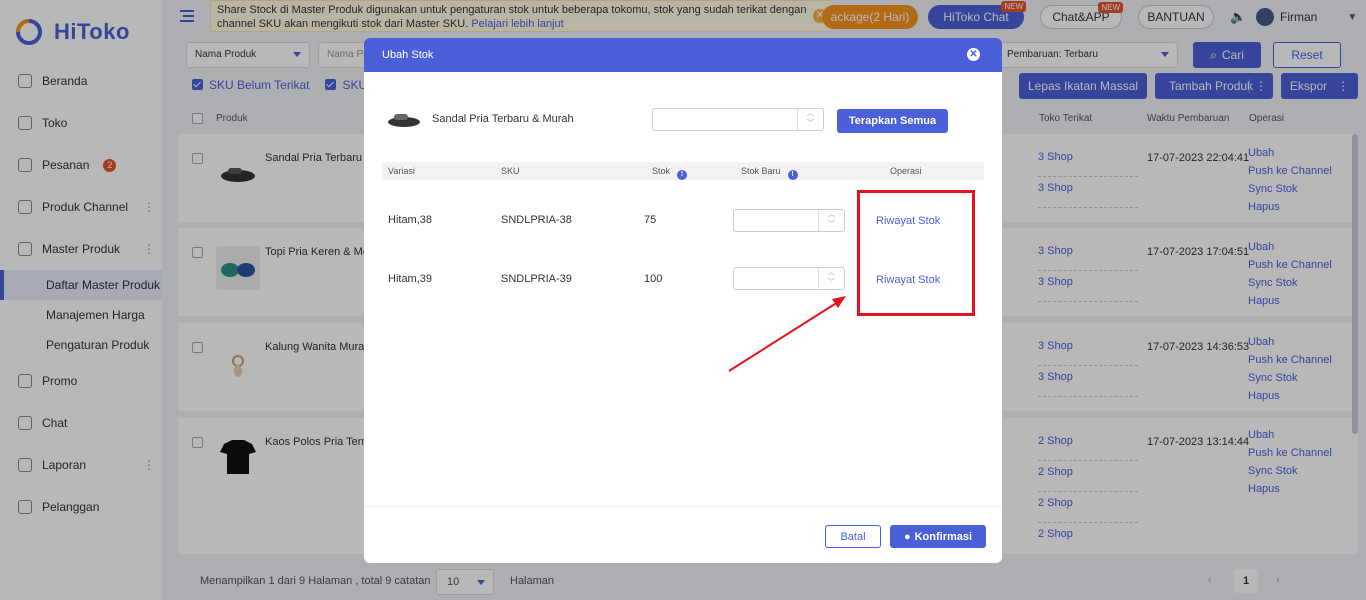  Describe the element at coordinates (683, 55) in the screenshot. I see `modal-header: Ubah Stok ✕` at that location.